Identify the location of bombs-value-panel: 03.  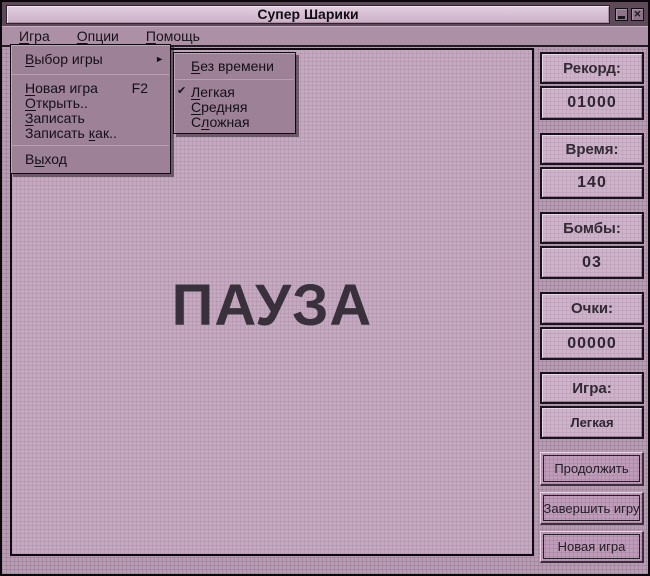
(592, 262).